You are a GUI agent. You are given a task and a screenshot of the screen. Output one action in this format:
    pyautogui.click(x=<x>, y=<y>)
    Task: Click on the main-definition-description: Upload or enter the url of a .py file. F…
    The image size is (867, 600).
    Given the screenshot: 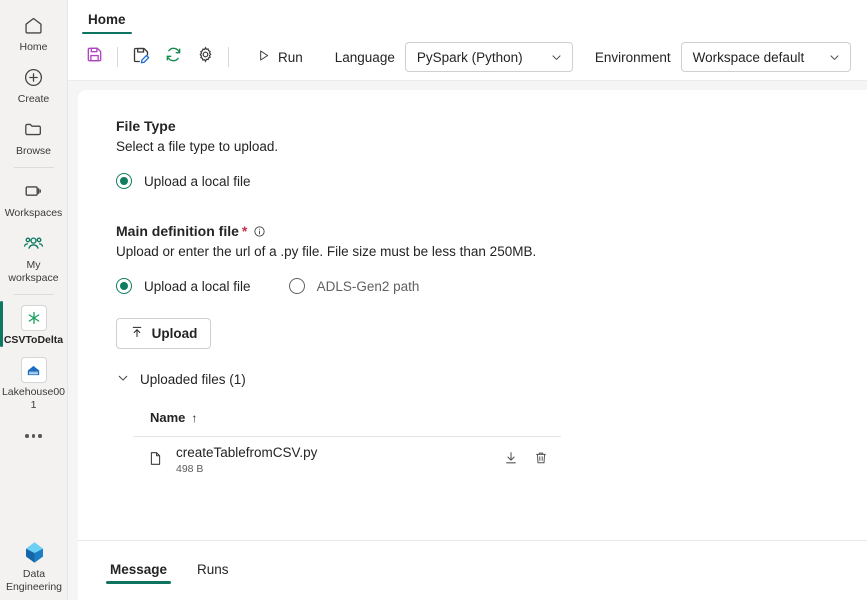 What is the action you would take?
    pyautogui.click(x=326, y=251)
    